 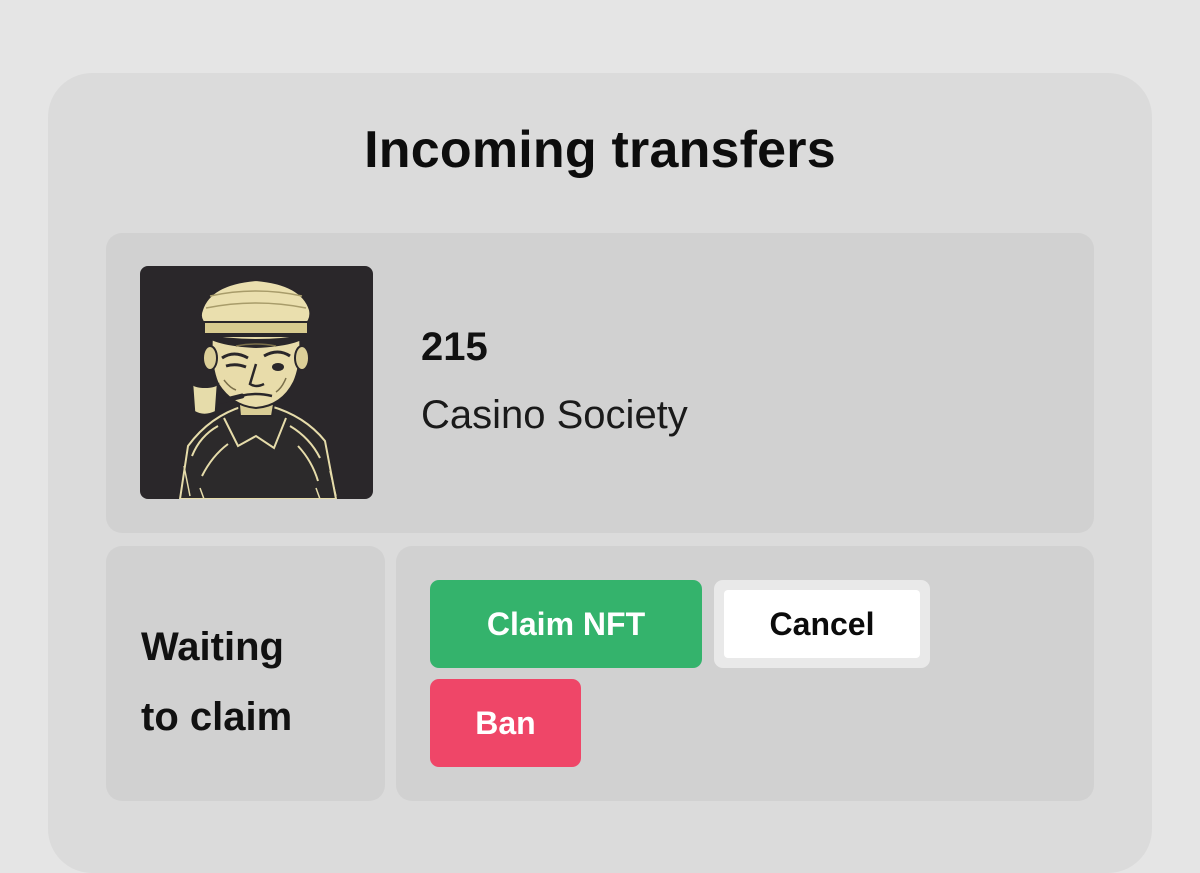 I want to click on page-title: Incoming transfers, so click(x=600, y=150).